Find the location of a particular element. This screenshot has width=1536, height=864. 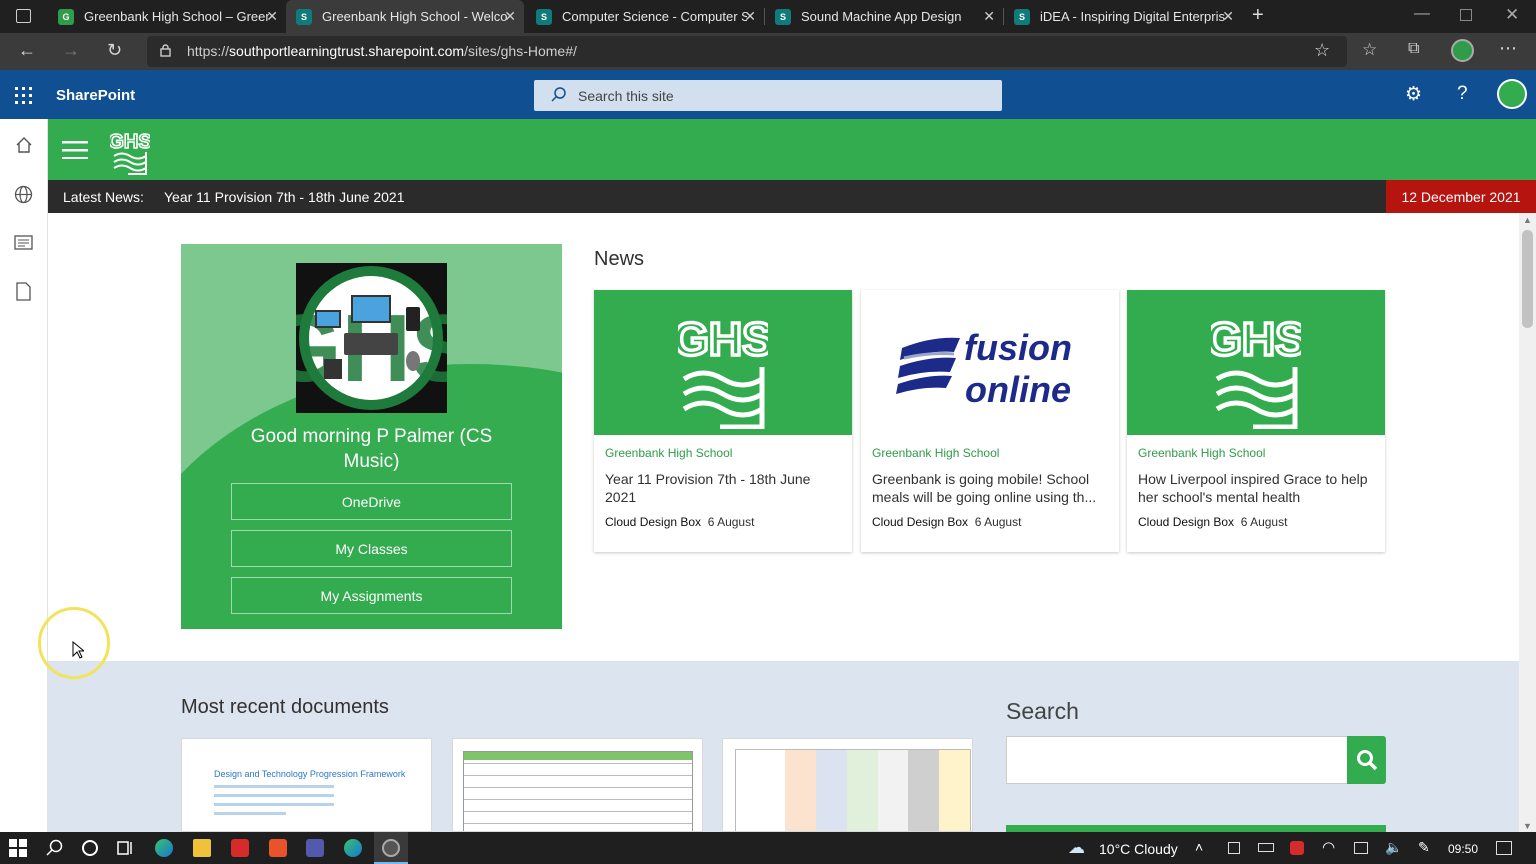

my-assignments-button: My Assignments is located at coordinates (371, 595).